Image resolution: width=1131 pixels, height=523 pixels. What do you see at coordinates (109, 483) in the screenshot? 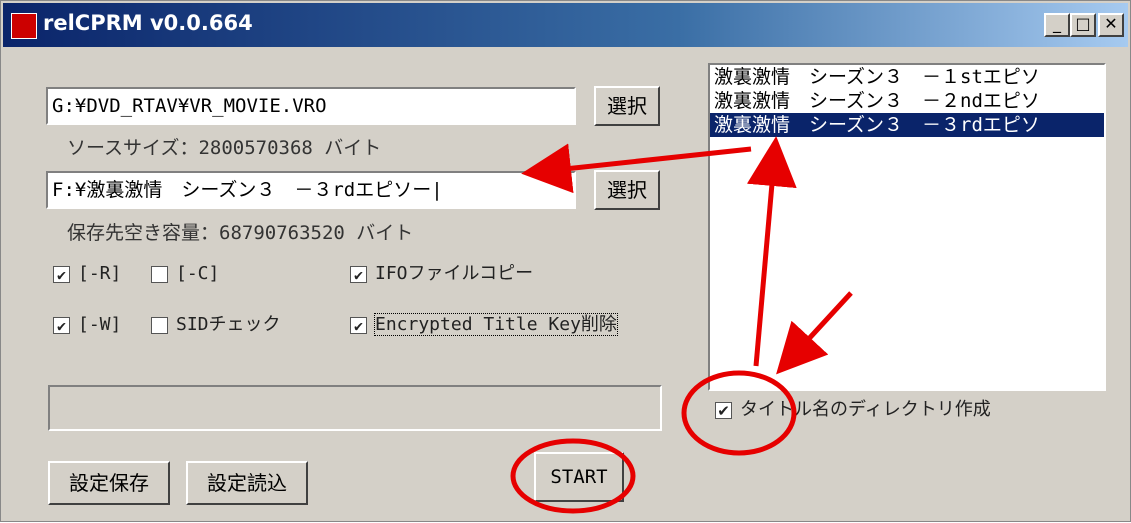
I see `save-settings-button: 設定保存` at bounding box center [109, 483].